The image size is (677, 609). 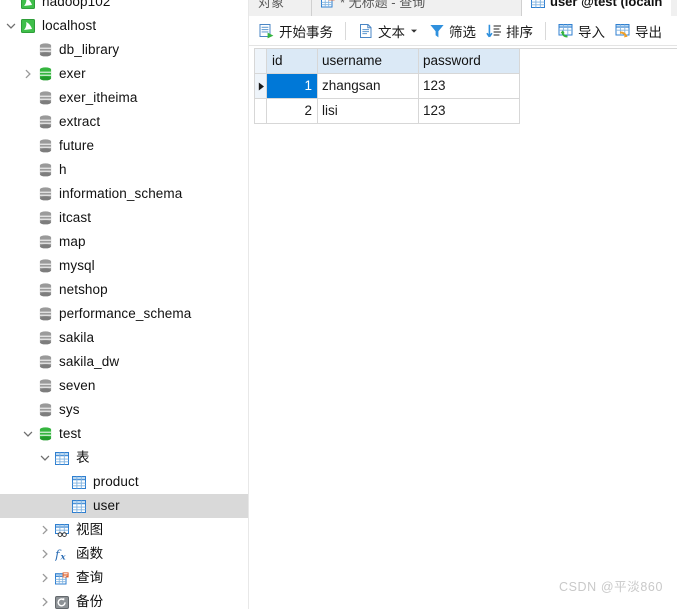 I want to click on data-grid: id username password 1 zhangsan 123 2 lisi 123, so click(x=465, y=86).